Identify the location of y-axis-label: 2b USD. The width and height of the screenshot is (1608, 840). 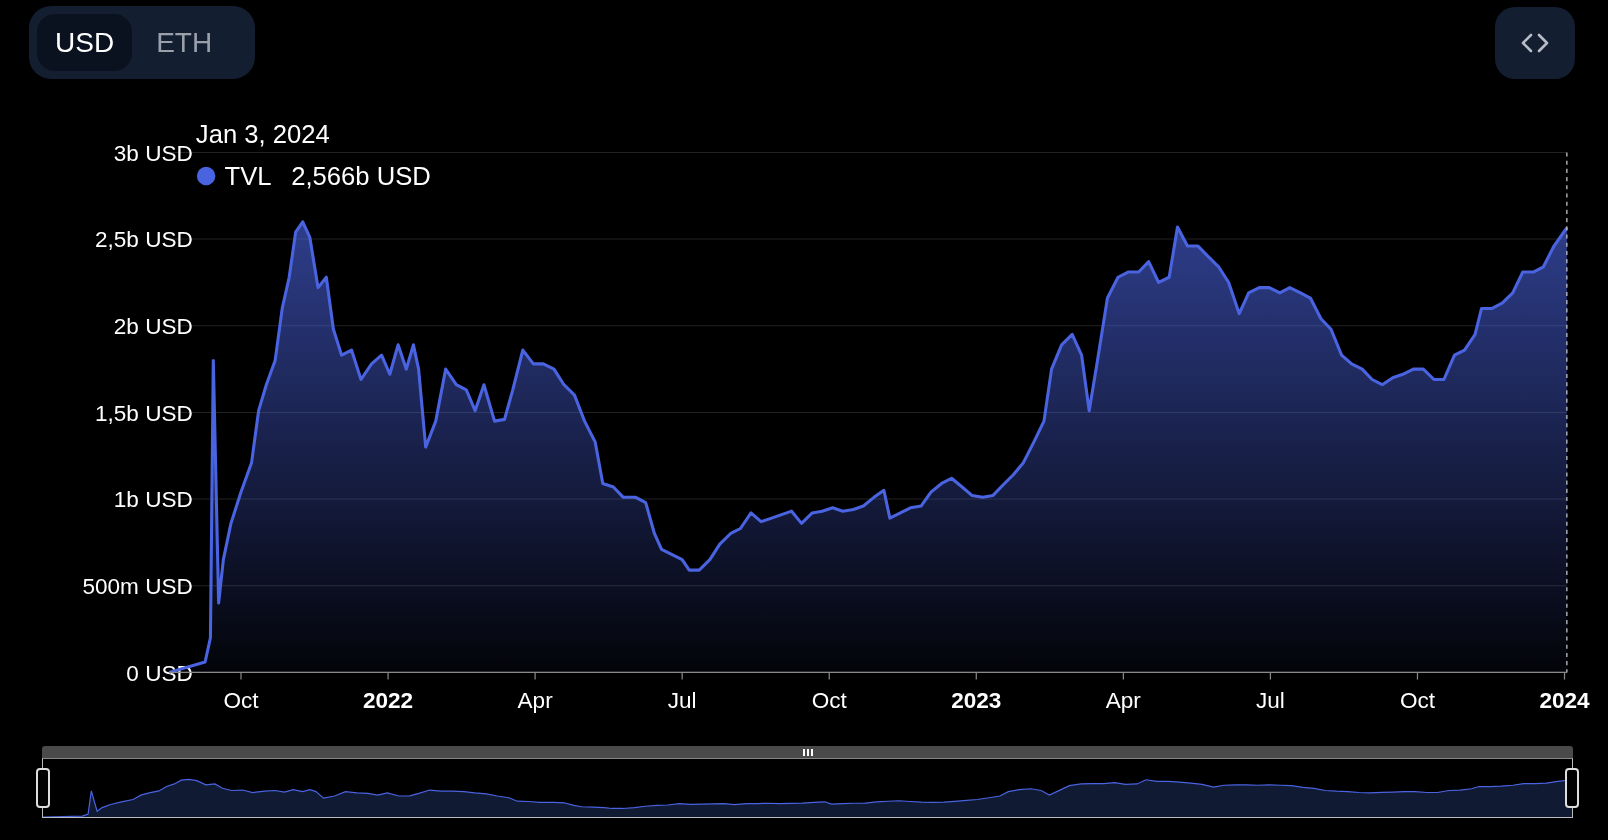
(153, 326).